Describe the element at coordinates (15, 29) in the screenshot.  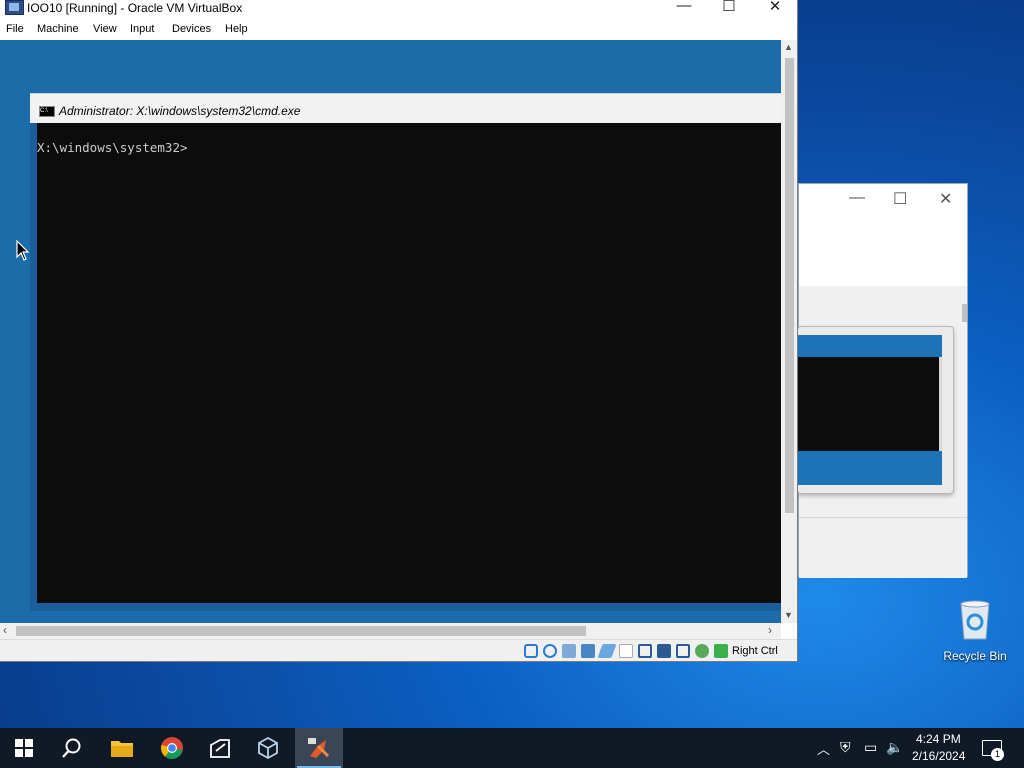
I see `menu-file: File` at that location.